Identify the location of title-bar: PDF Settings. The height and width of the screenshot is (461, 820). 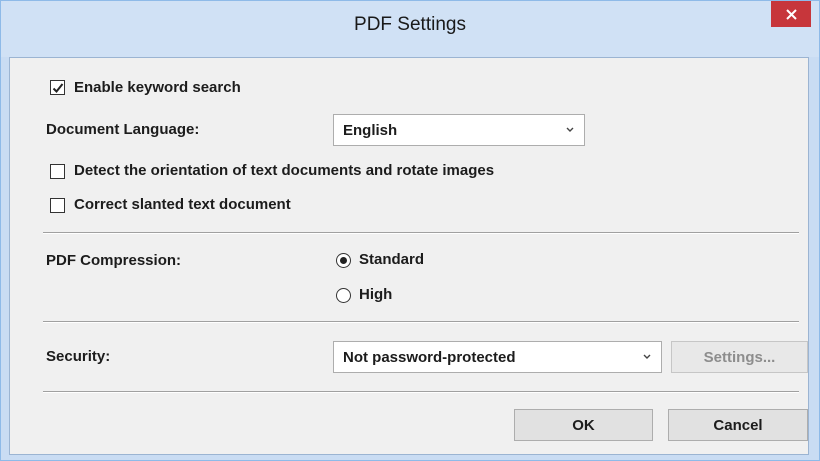
(410, 29).